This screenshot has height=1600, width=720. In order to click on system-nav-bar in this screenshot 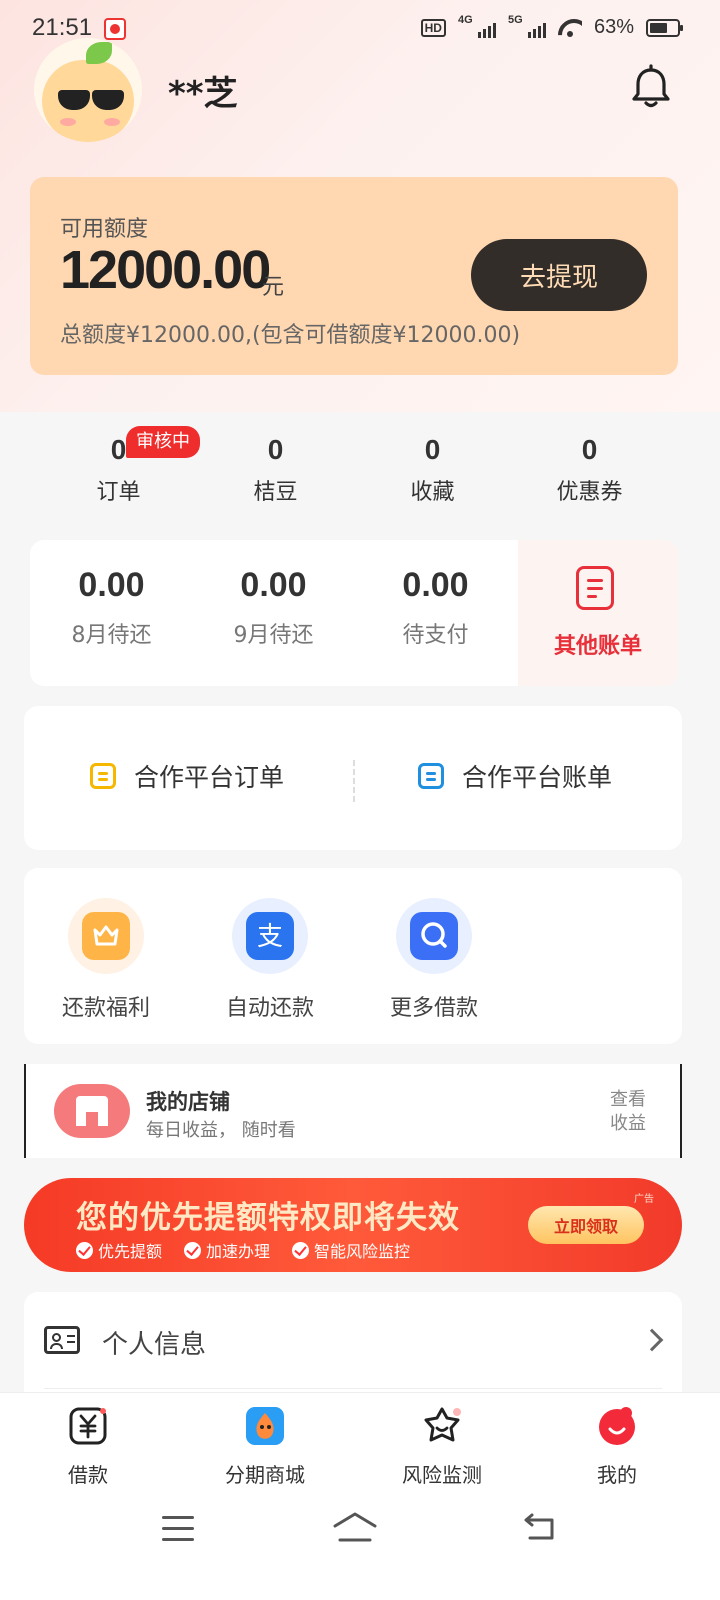, I will do `click(360, 1544)`.